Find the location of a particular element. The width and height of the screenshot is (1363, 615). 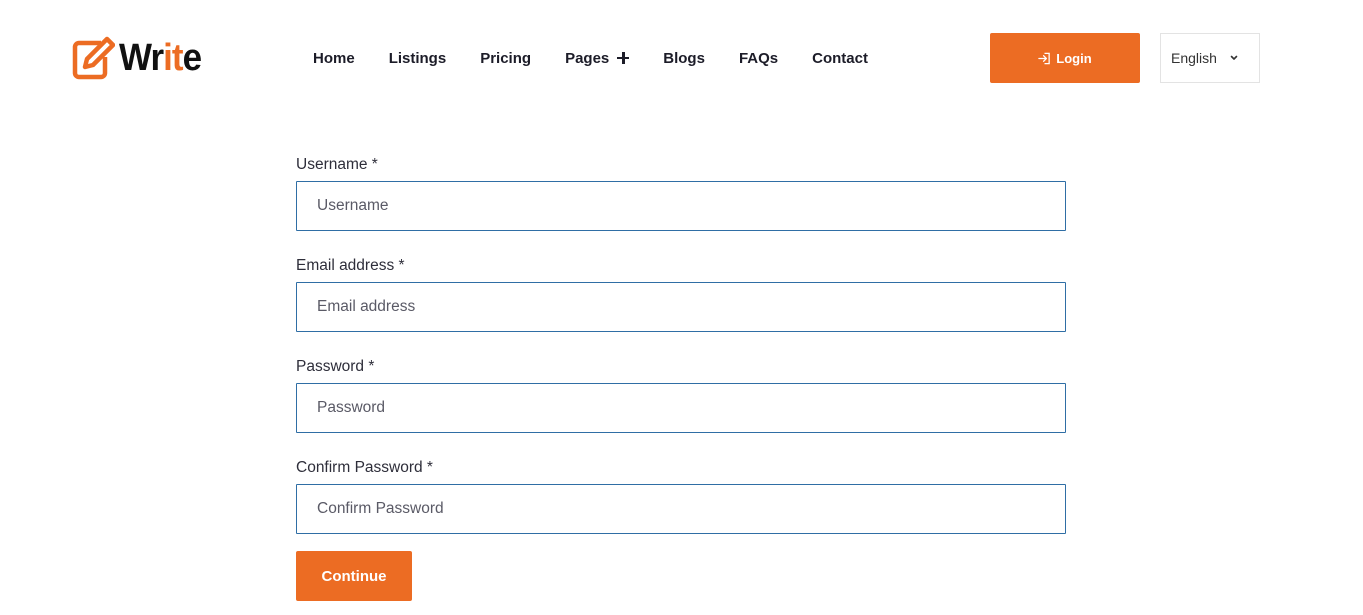

username-field-group: Username * is located at coordinates (681, 193).